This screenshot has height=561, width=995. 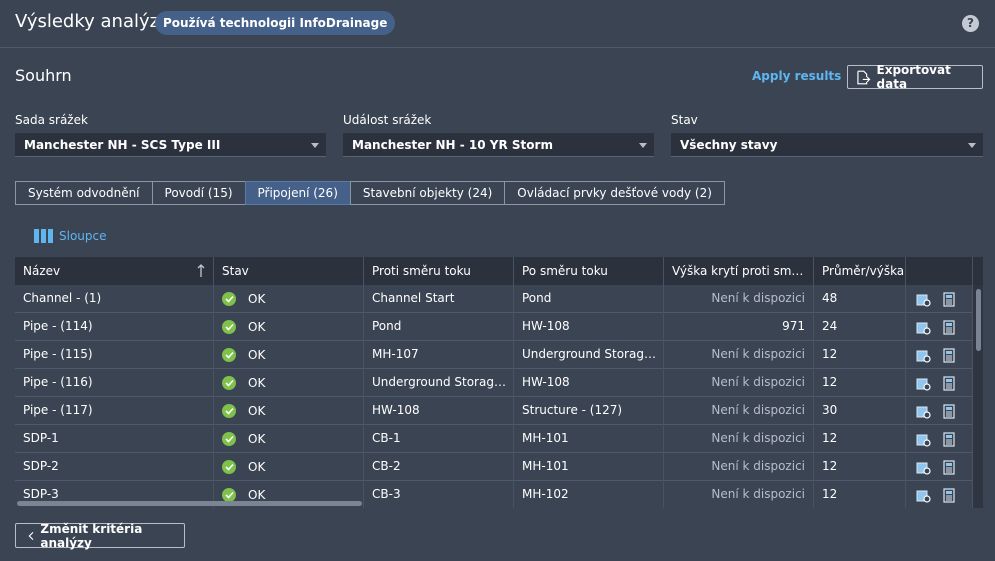 I want to click on table-row: SDP-1 OK CB-1 MH-101 Není k dispozici 12, so click(x=494, y=439).